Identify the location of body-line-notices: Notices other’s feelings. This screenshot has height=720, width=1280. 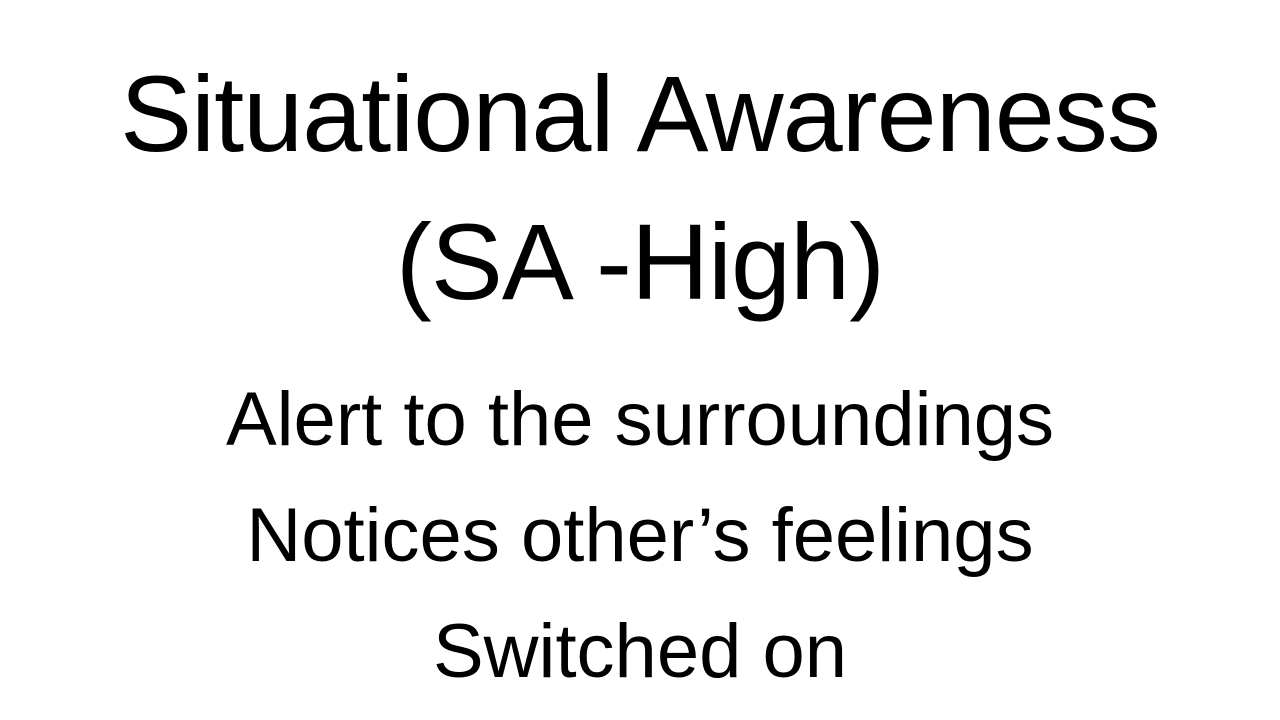
(640, 535).